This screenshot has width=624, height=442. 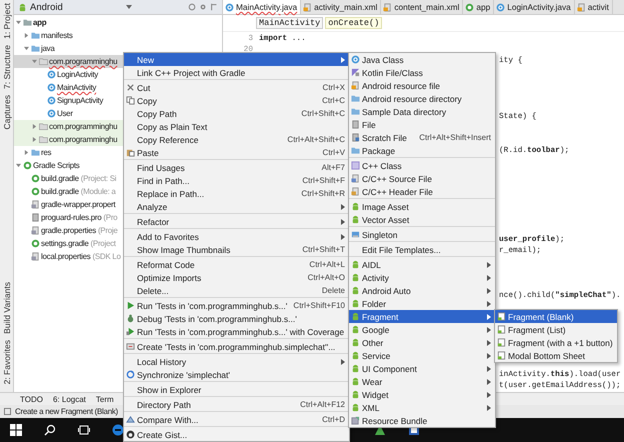 I want to click on menu-item: Find in Path... Ctrl+Shift+F, so click(x=236, y=180).